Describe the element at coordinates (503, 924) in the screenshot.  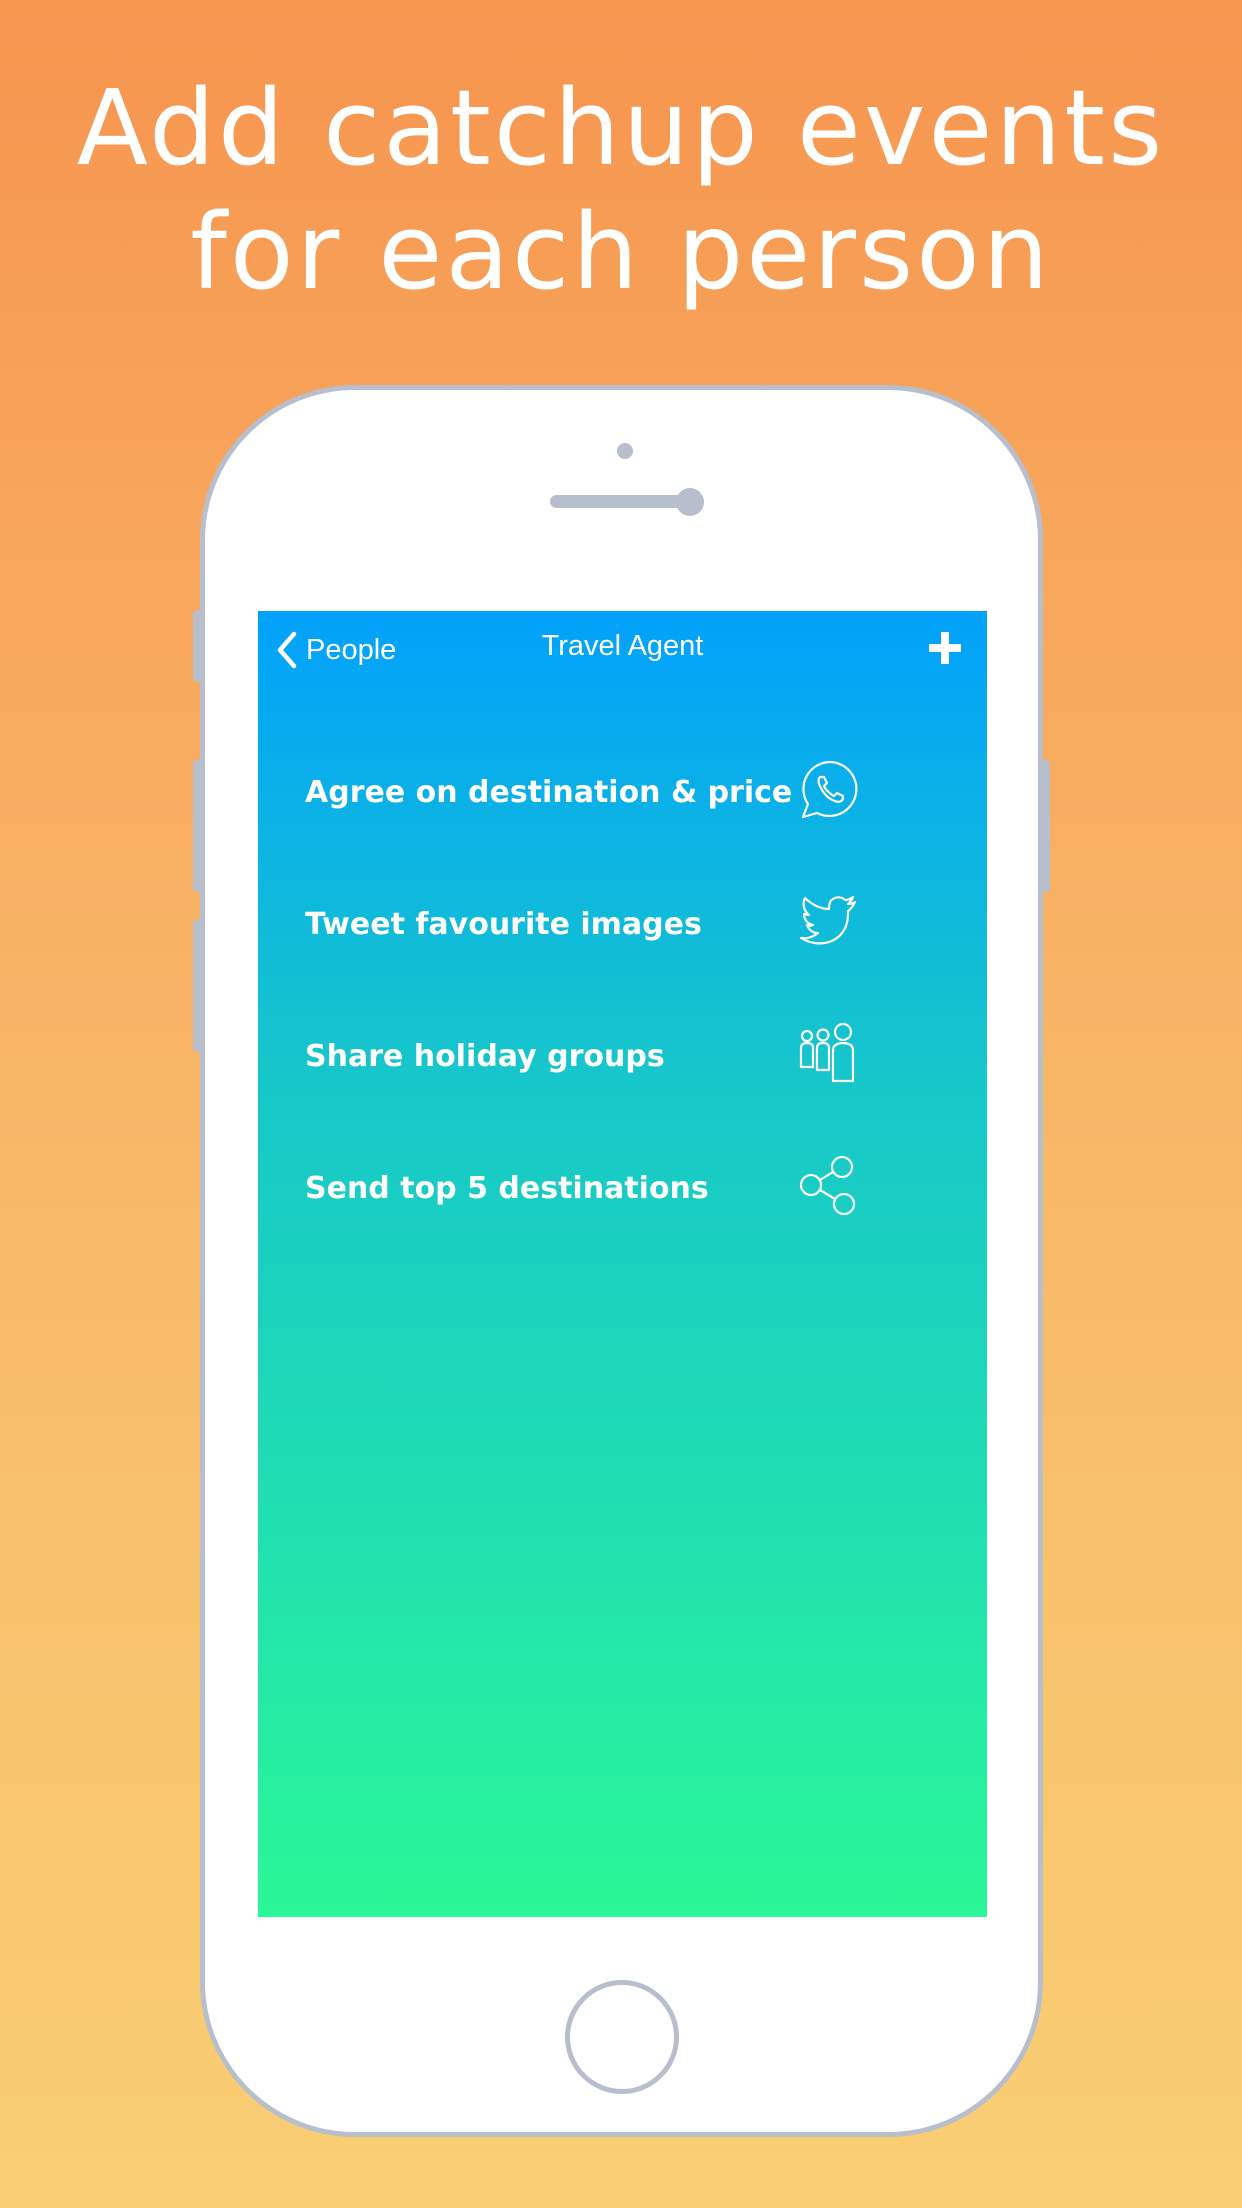
I see `event-label: Tweet favourite images` at that location.